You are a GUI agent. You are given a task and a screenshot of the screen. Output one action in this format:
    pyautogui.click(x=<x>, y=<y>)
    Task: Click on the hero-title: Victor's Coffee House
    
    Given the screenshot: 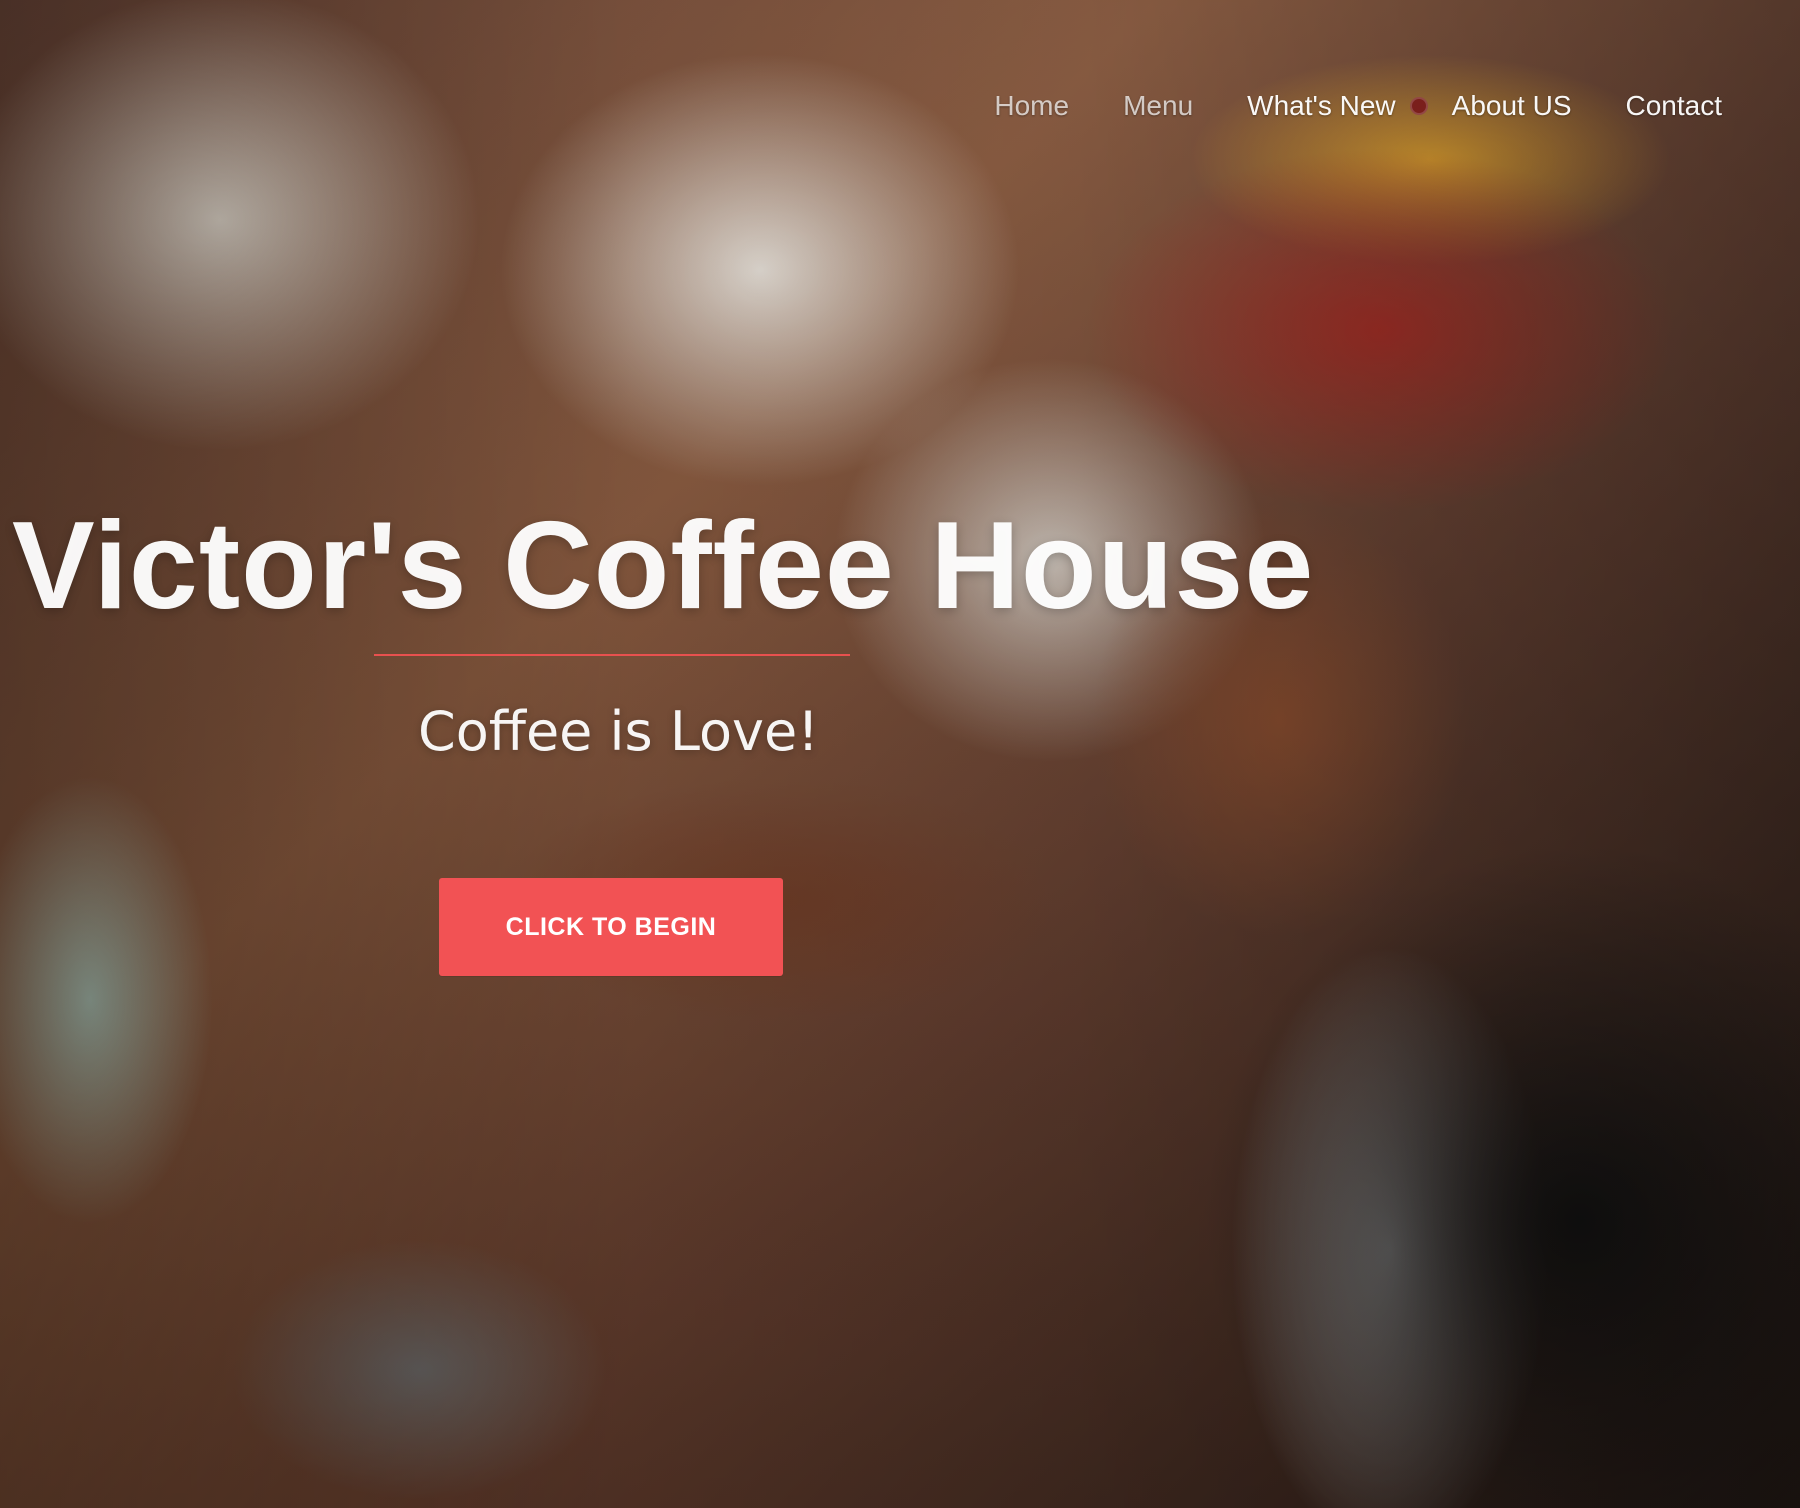 What is the action you would take?
    pyautogui.click(x=663, y=566)
    